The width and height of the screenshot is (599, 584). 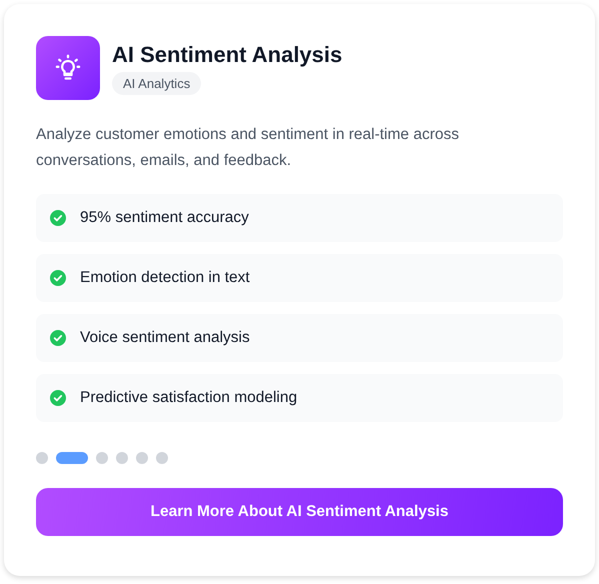 What do you see at coordinates (299, 512) in the screenshot?
I see `learn-more-button: Learn More About AI Sentiment Analysis` at bounding box center [299, 512].